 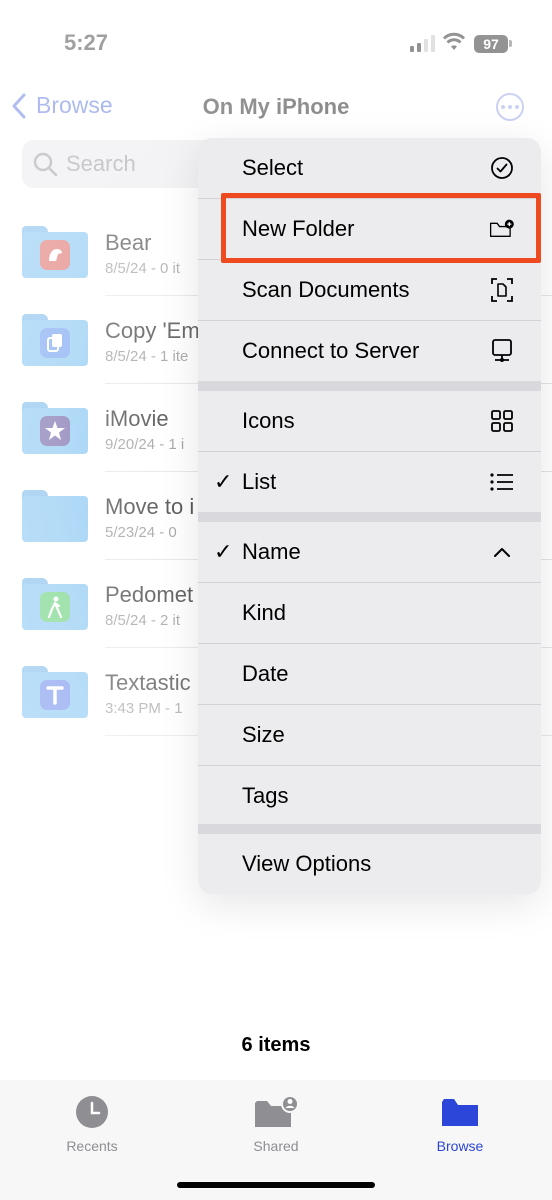 What do you see at coordinates (369, 168) in the screenshot?
I see `menu-item-select: Select` at bounding box center [369, 168].